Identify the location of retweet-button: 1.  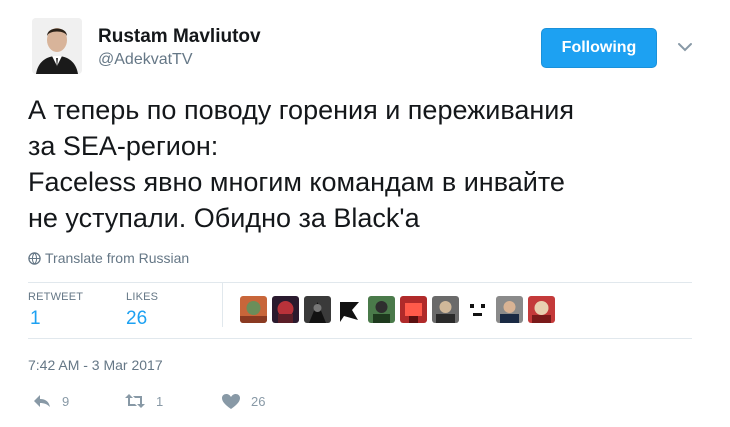
(143, 401).